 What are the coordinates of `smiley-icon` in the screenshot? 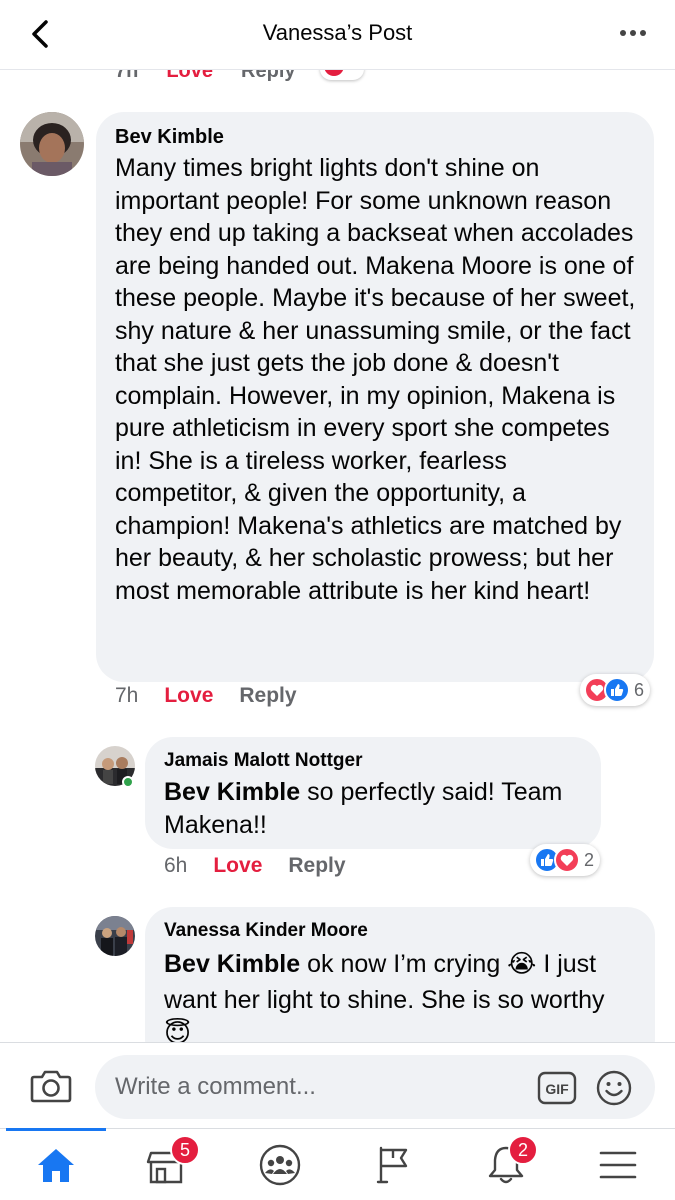 It's located at (614, 1088).